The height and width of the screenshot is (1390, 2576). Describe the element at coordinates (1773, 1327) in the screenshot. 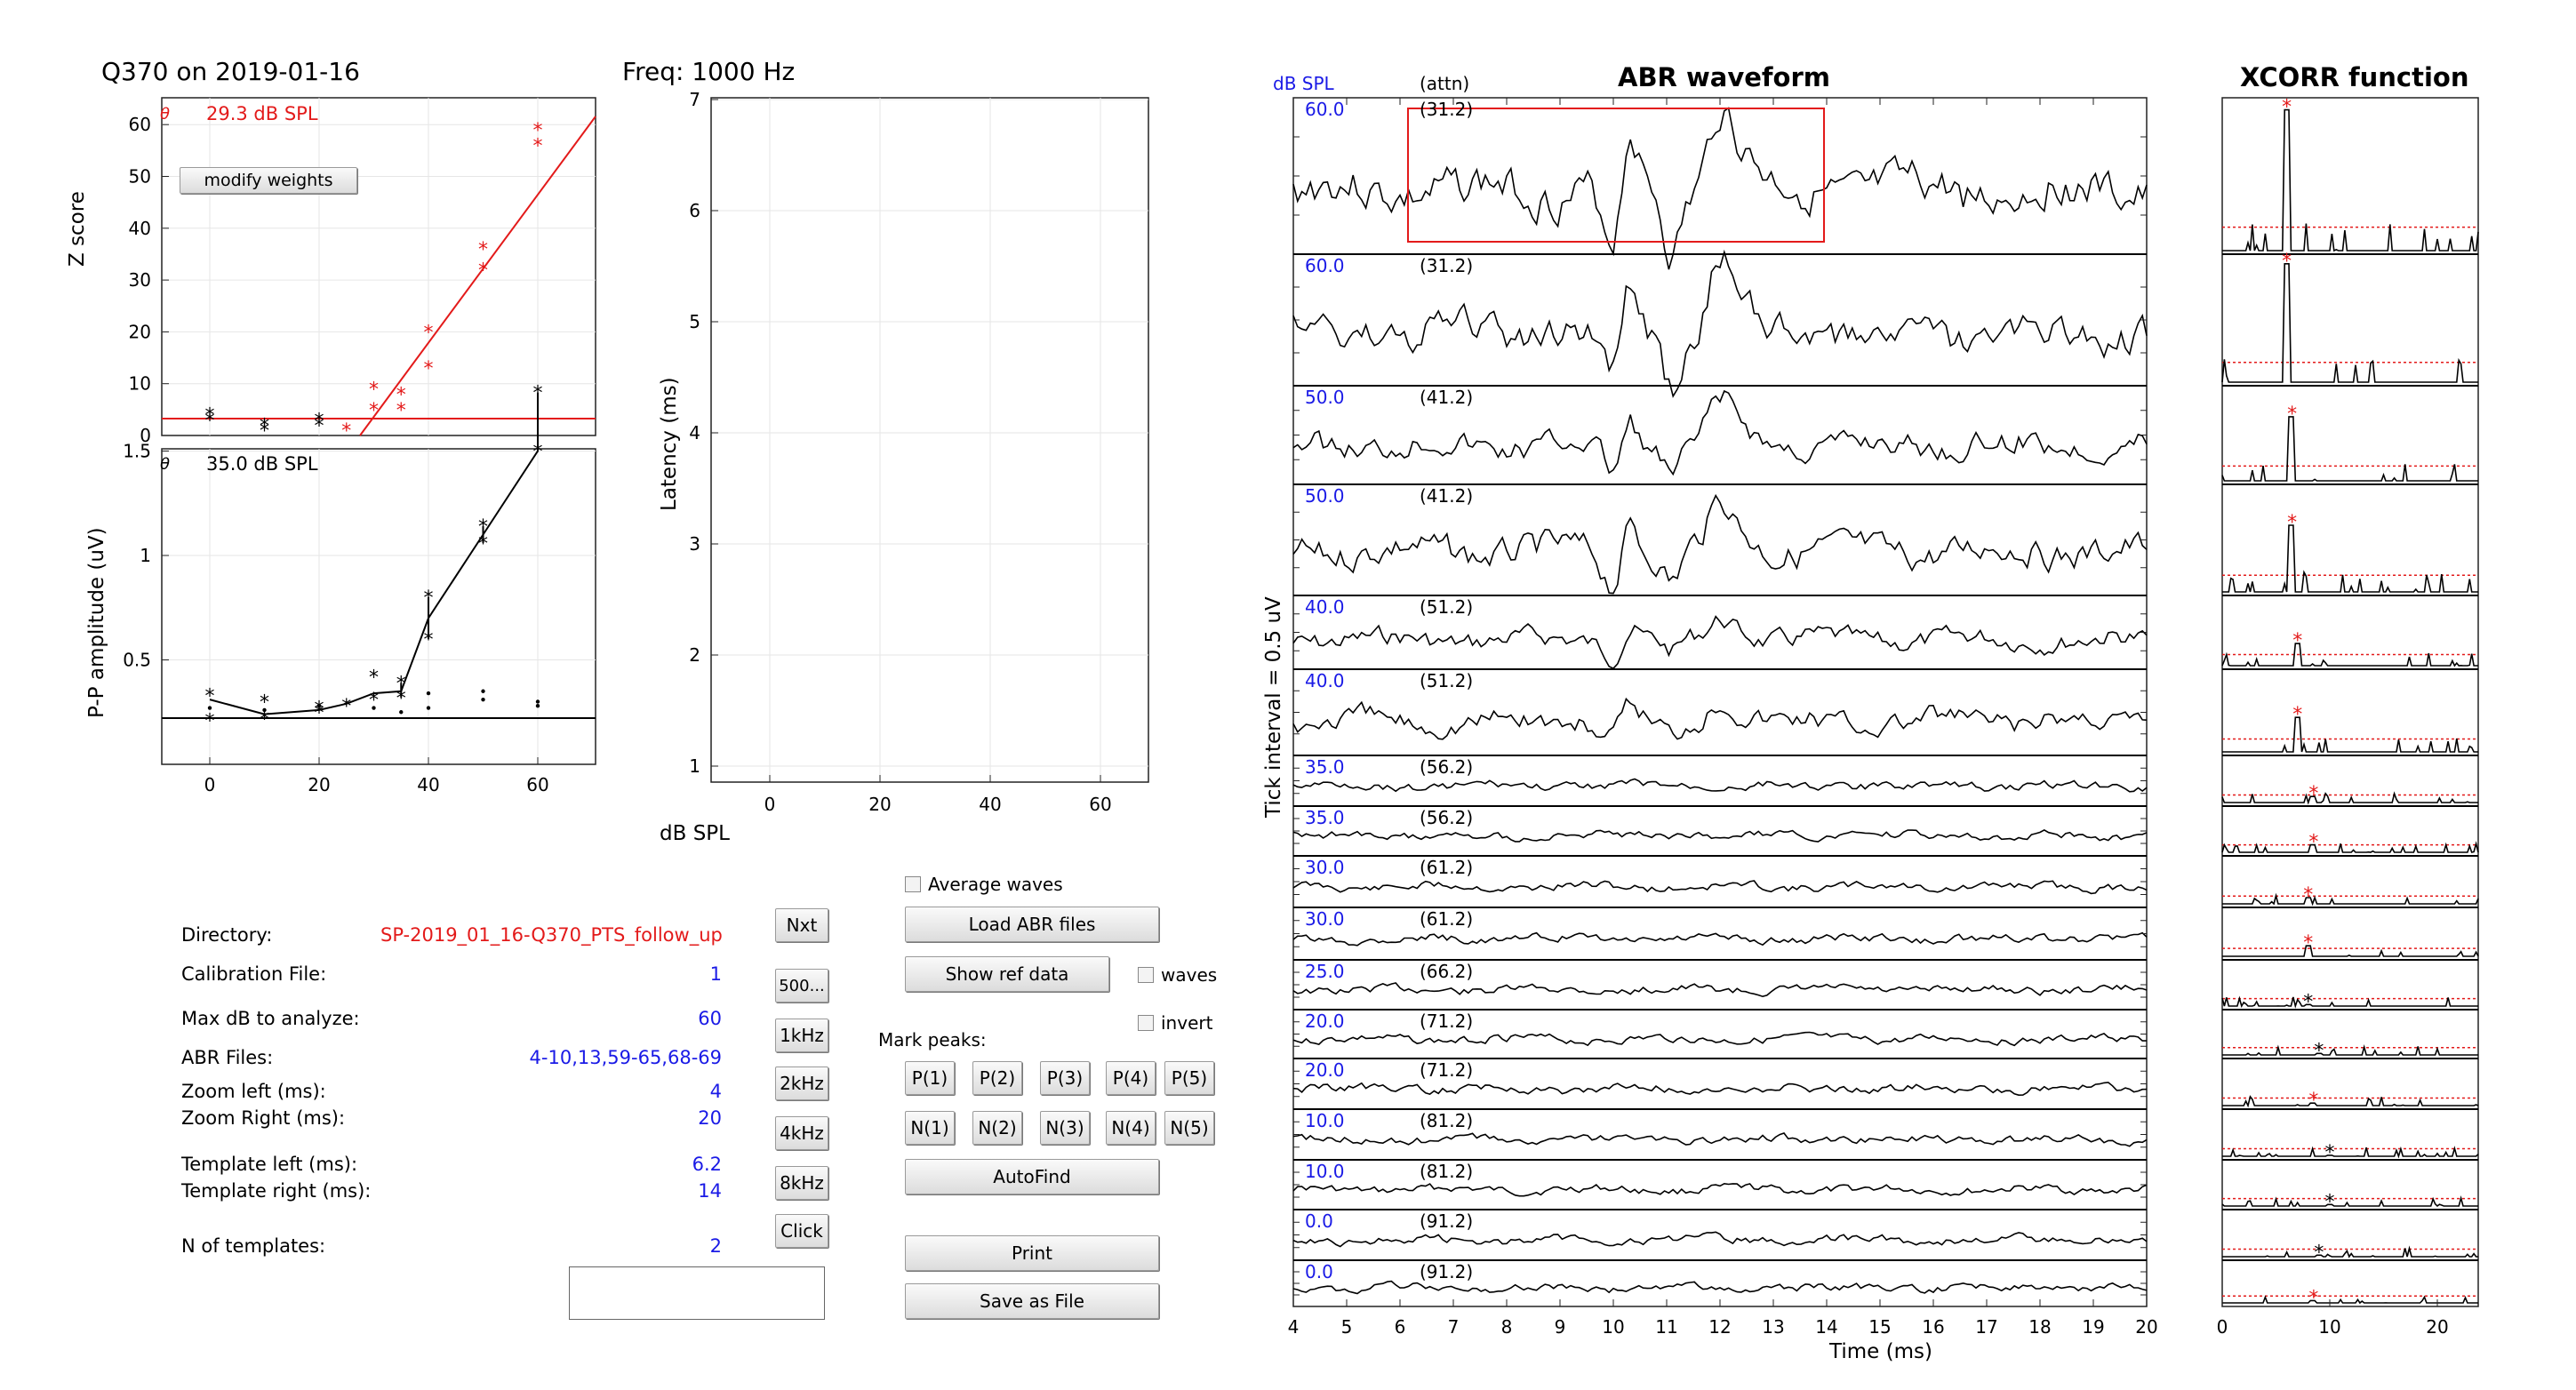

I see `abr-x-tick-label: 13` at that location.